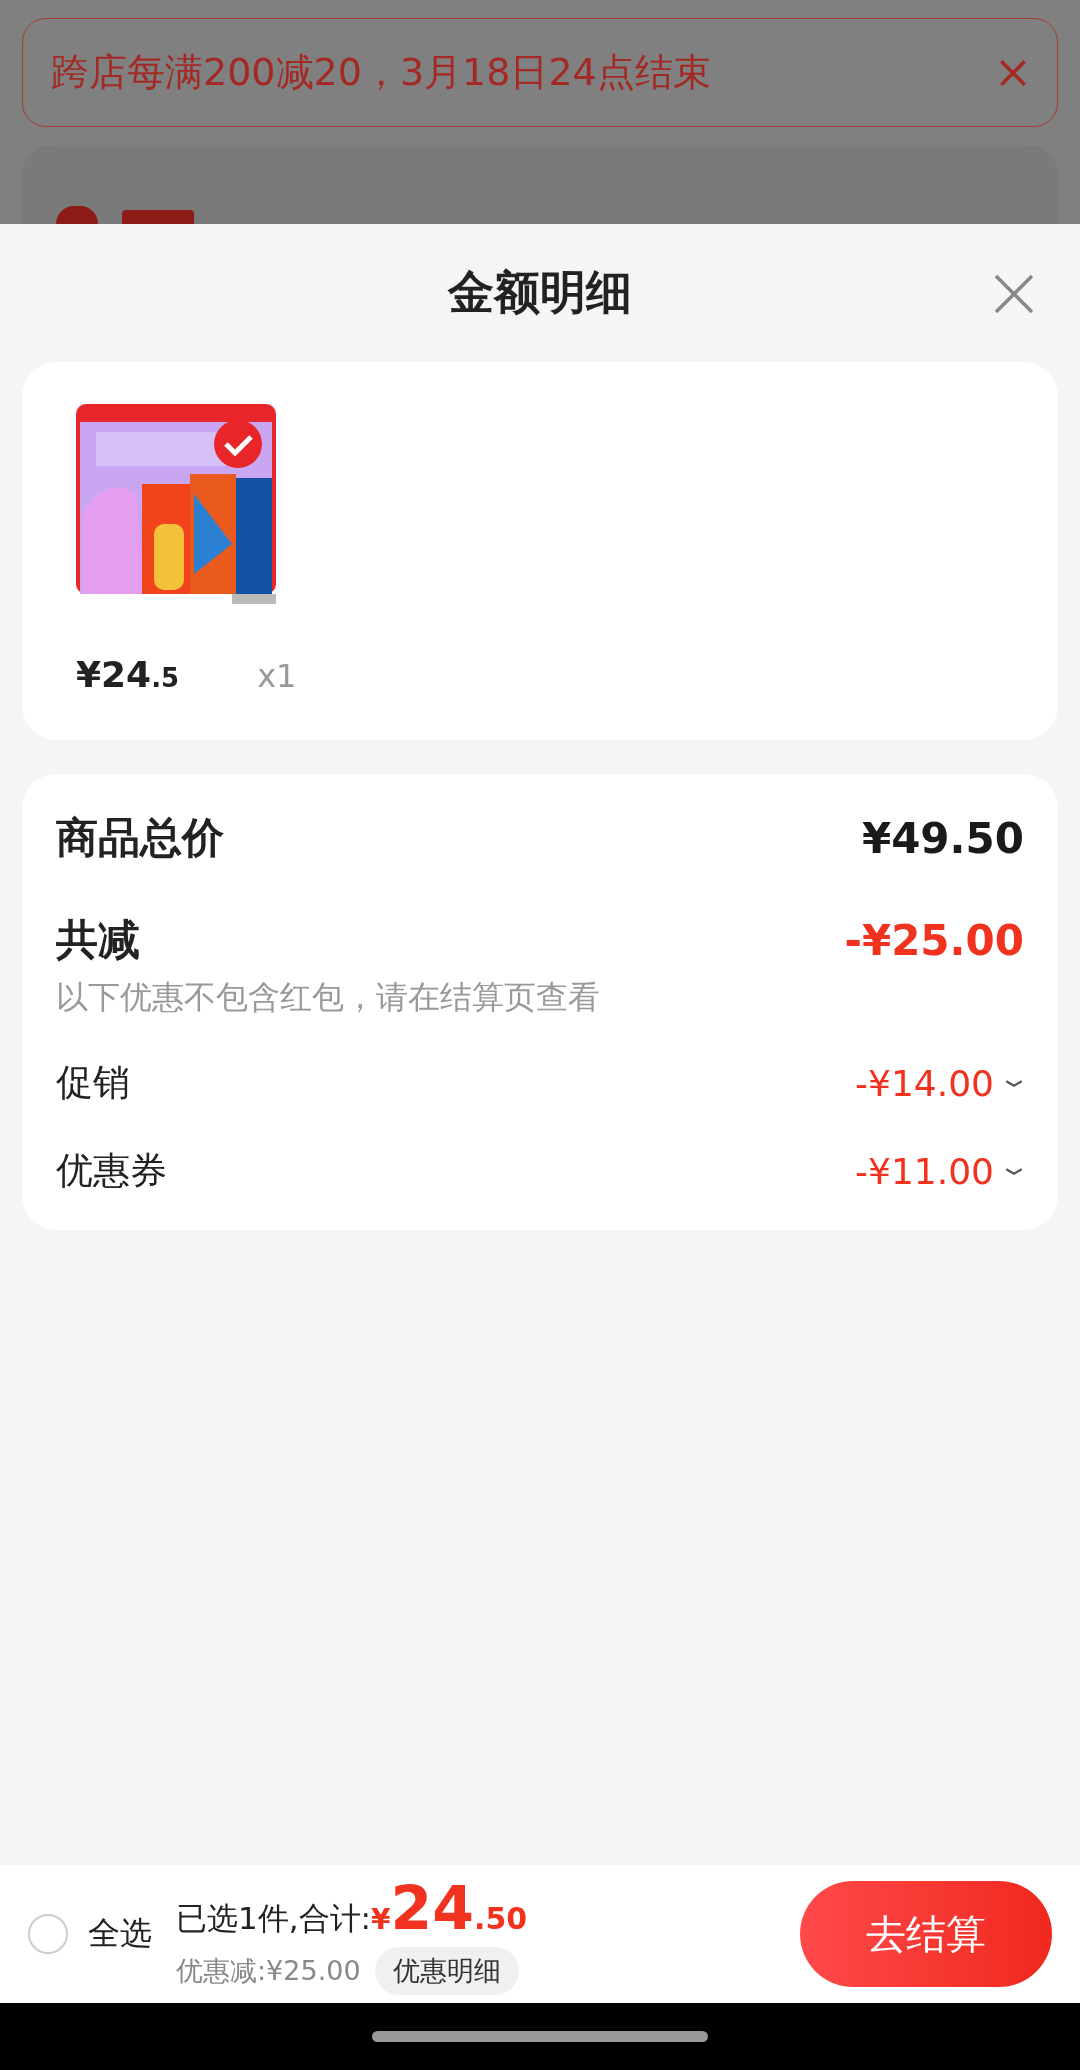  What do you see at coordinates (128, 674) in the screenshot?
I see `product-price: ¥24.5` at bounding box center [128, 674].